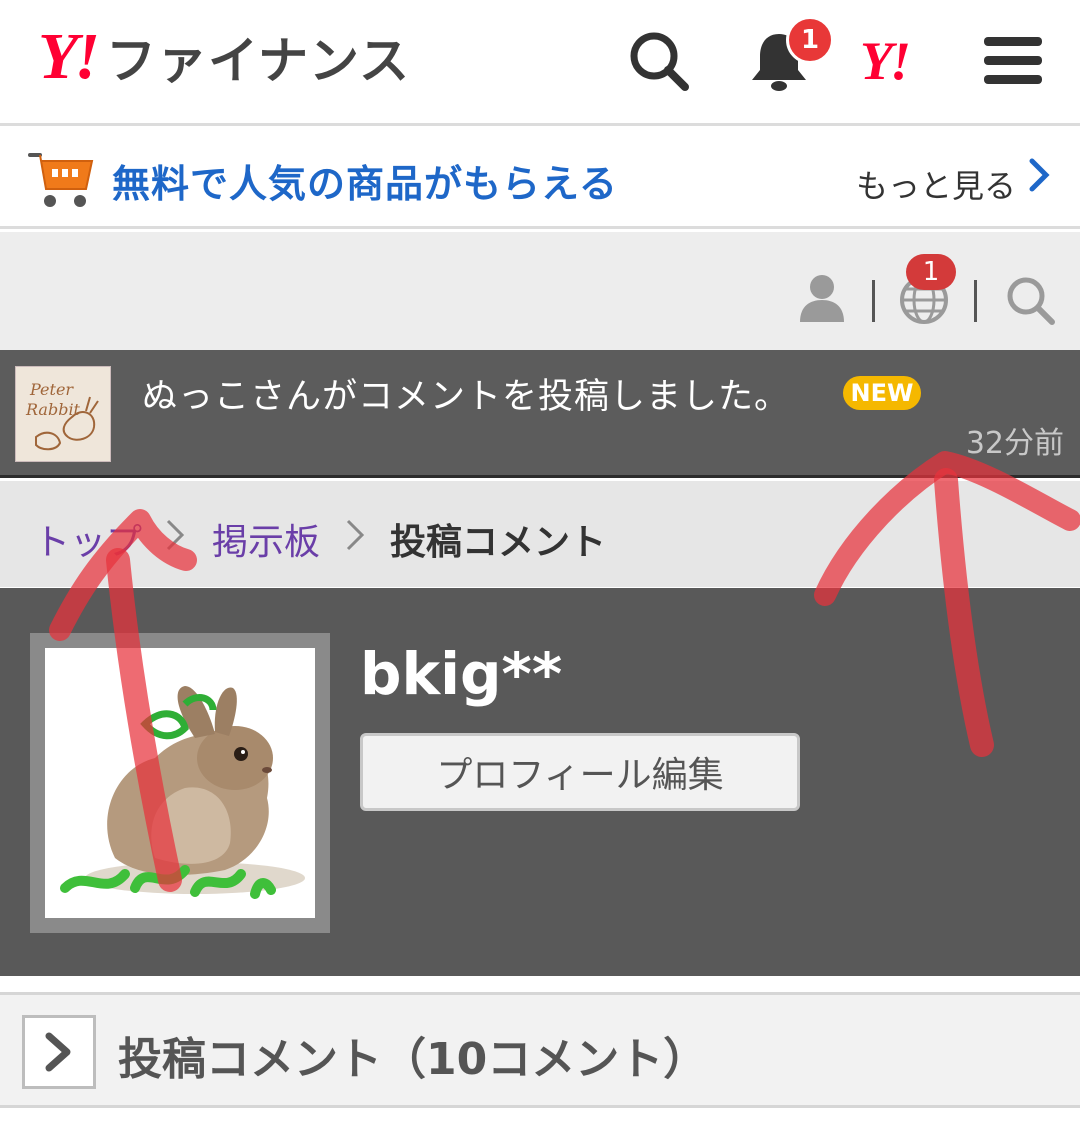  I want to click on globe-count-badge: 1, so click(931, 272).